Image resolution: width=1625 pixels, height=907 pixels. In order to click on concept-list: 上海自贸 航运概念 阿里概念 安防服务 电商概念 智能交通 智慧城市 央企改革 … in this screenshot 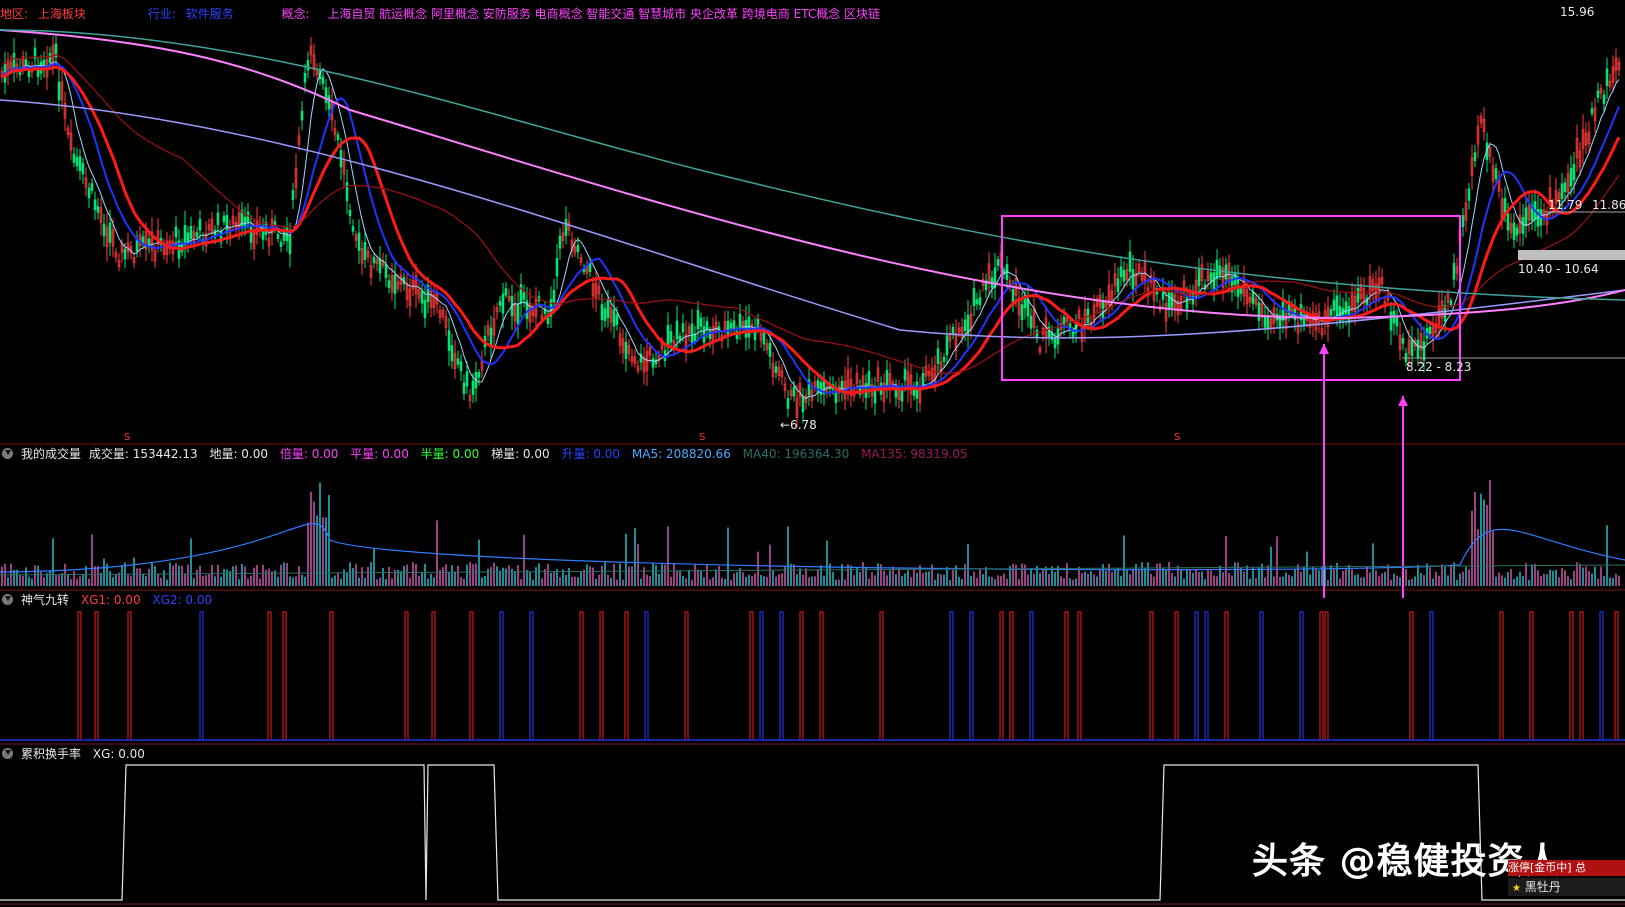, I will do `click(603, 14)`.